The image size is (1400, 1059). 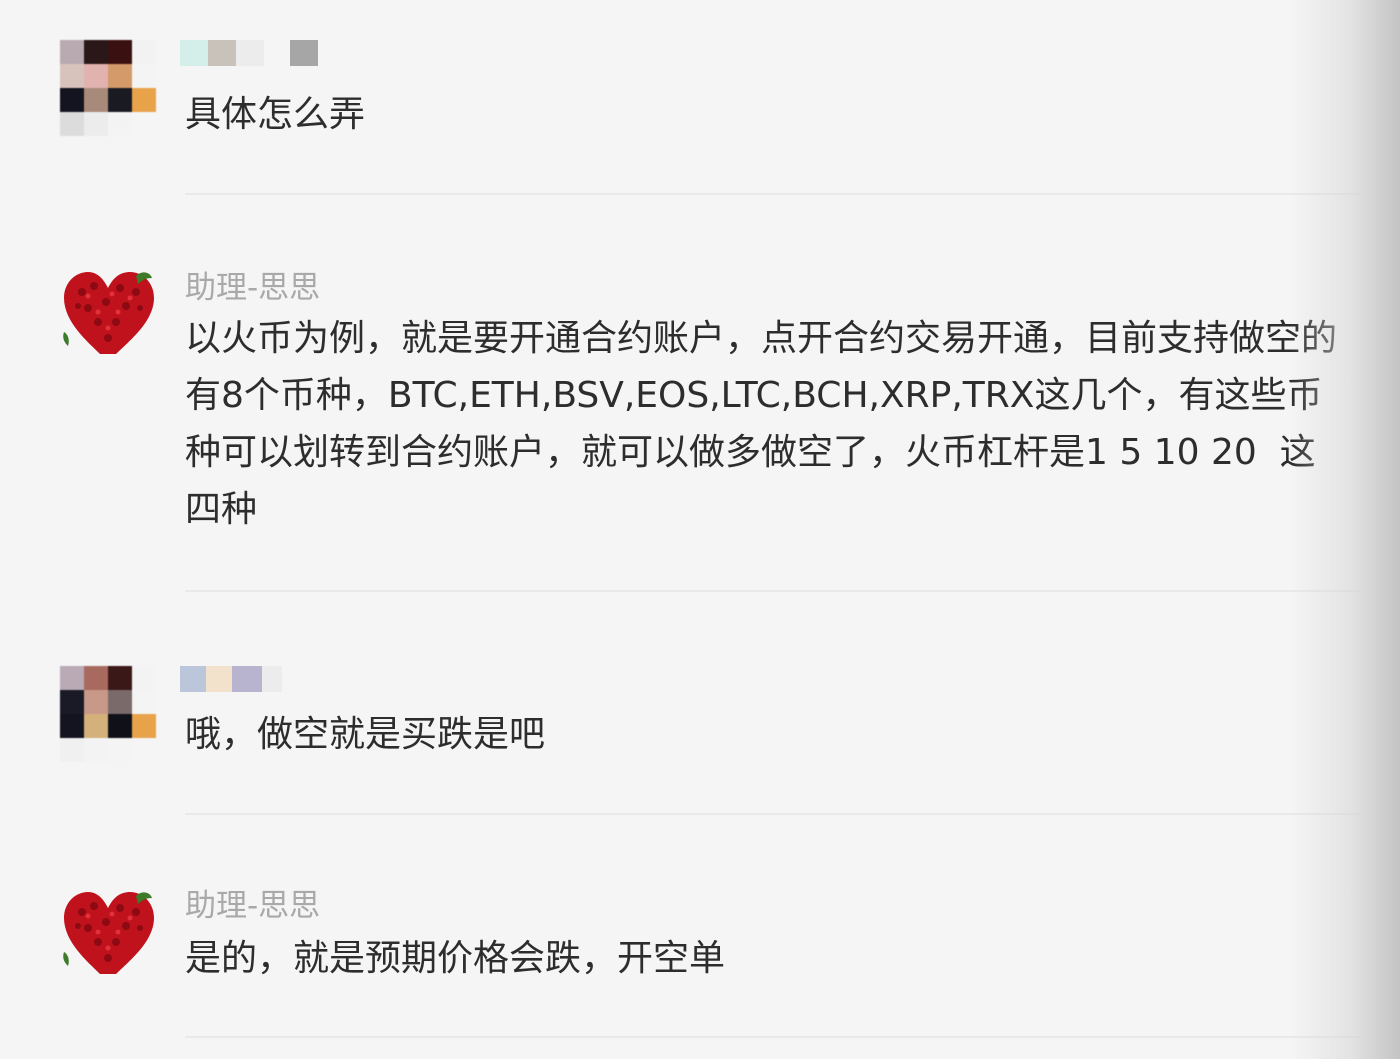 I want to click on scroll-edge-shadow, so click(x=1345, y=529).